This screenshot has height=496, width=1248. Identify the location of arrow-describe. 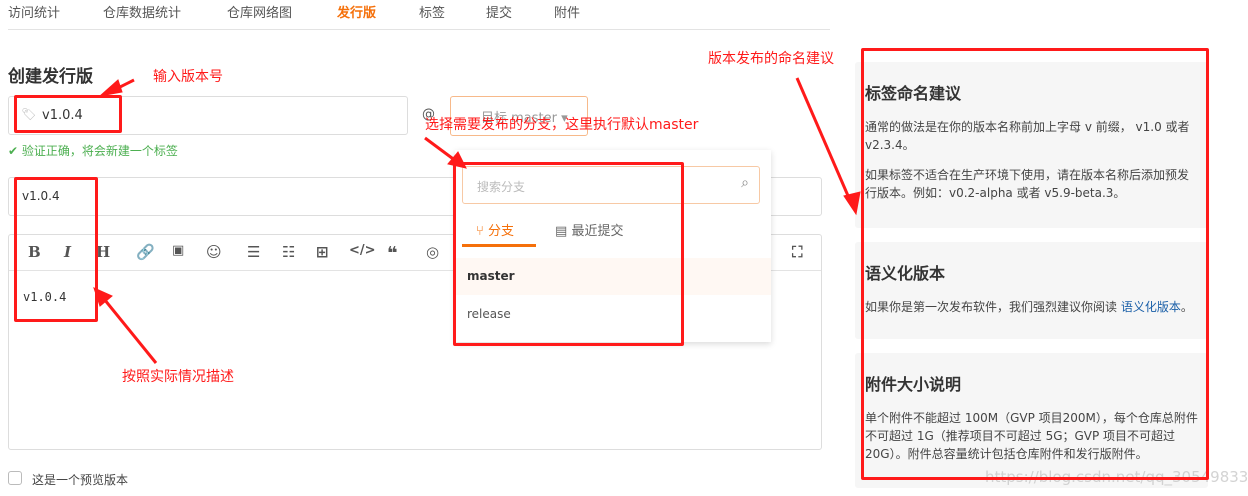
(128, 328).